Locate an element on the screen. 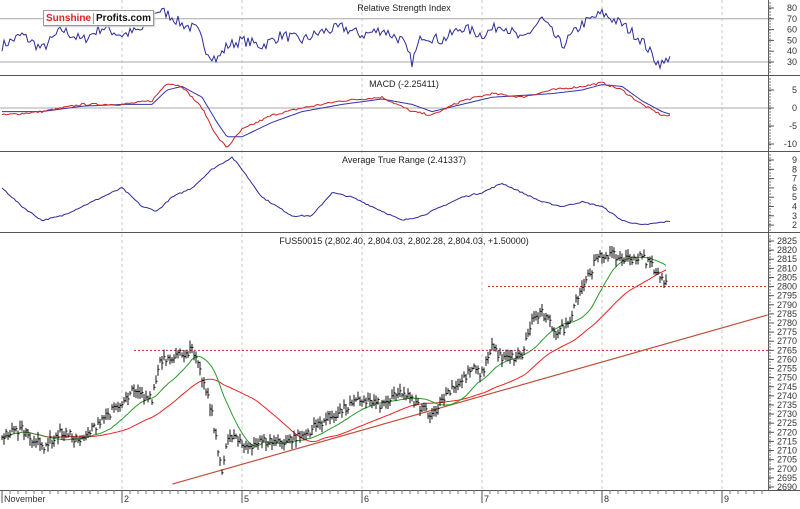 The width and height of the screenshot is (800, 509). y-tick-label: 70 is located at coordinates (792, 19).